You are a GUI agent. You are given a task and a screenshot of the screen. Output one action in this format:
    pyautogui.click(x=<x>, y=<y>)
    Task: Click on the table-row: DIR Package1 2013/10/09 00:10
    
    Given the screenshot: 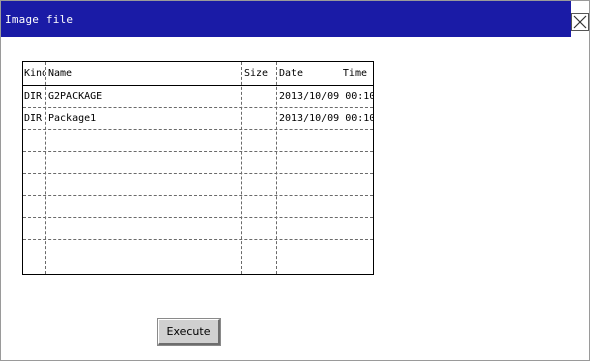 What is the action you would take?
    pyautogui.click(x=198, y=119)
    